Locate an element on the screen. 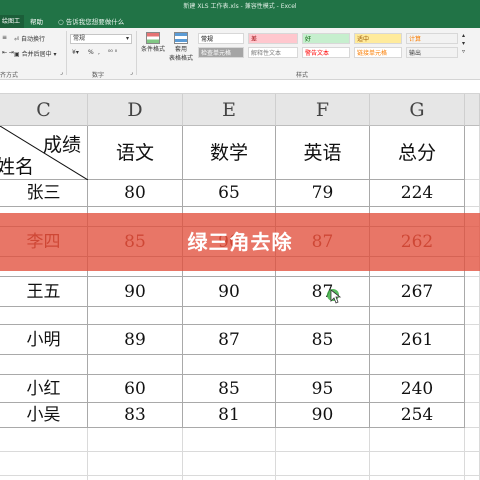  decimal-icons: ⁰⁰ ⁰ is located at coordinates (112, 52).